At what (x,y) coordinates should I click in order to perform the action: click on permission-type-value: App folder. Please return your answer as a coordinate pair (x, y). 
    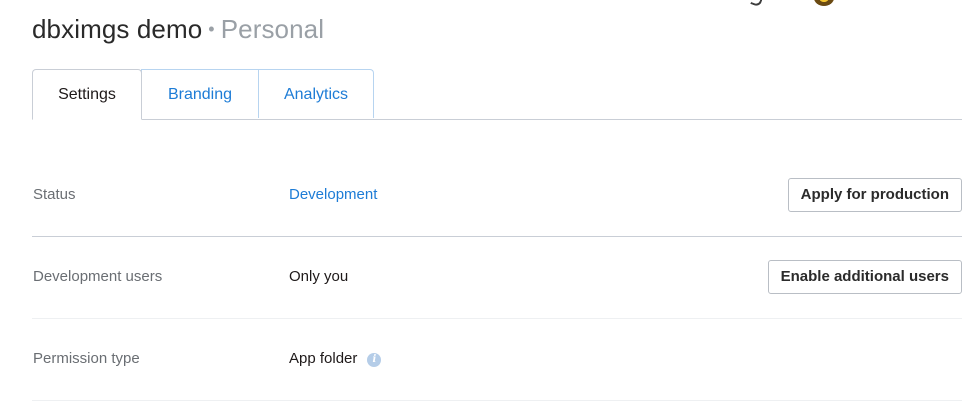
    Looking at the image, I should click on (323, 358).